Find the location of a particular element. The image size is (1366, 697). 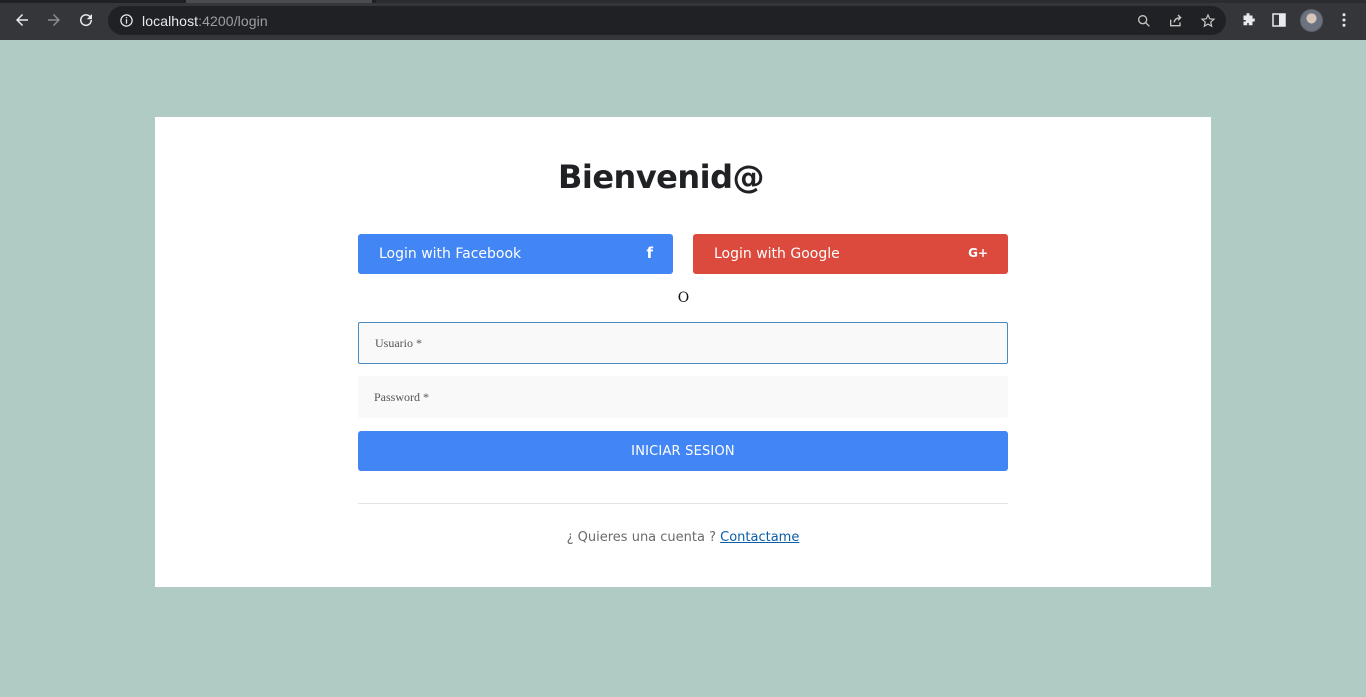

url-path: :4200/login is located at coordinates (233, 21).